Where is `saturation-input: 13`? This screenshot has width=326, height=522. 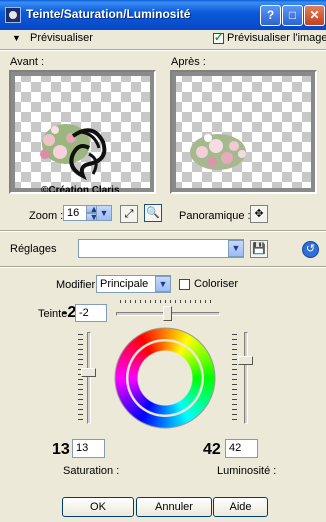 saturation-input: 13 is located at coordinates (88, 448).